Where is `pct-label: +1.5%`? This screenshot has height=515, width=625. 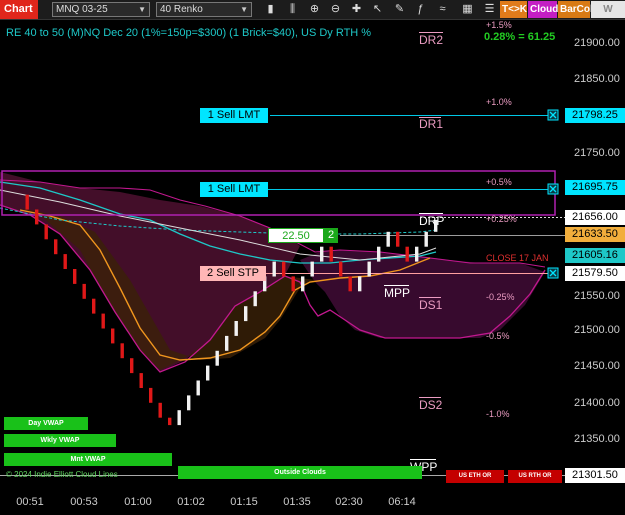
pct-label: +1.5% is located at coordinates (499, 25).